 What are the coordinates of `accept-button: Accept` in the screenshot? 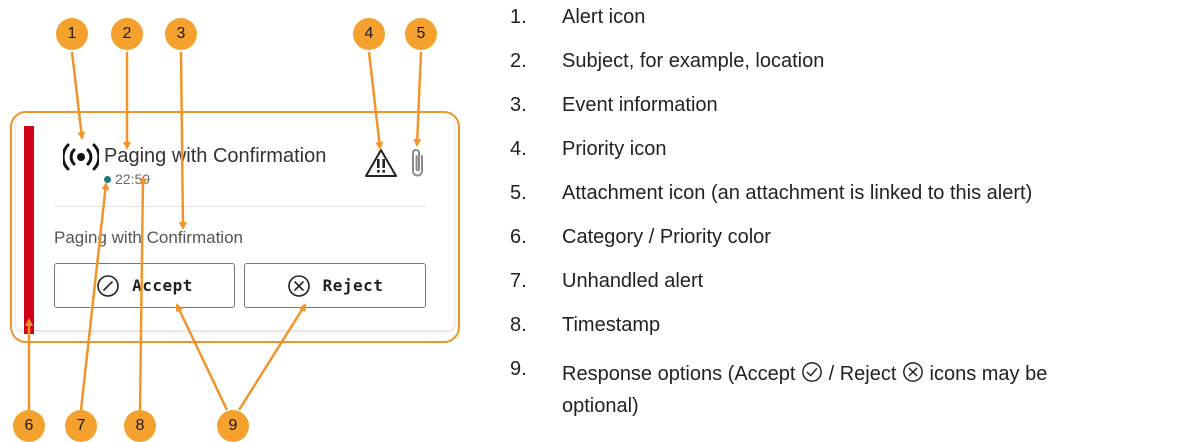 It's located at (144, 285).